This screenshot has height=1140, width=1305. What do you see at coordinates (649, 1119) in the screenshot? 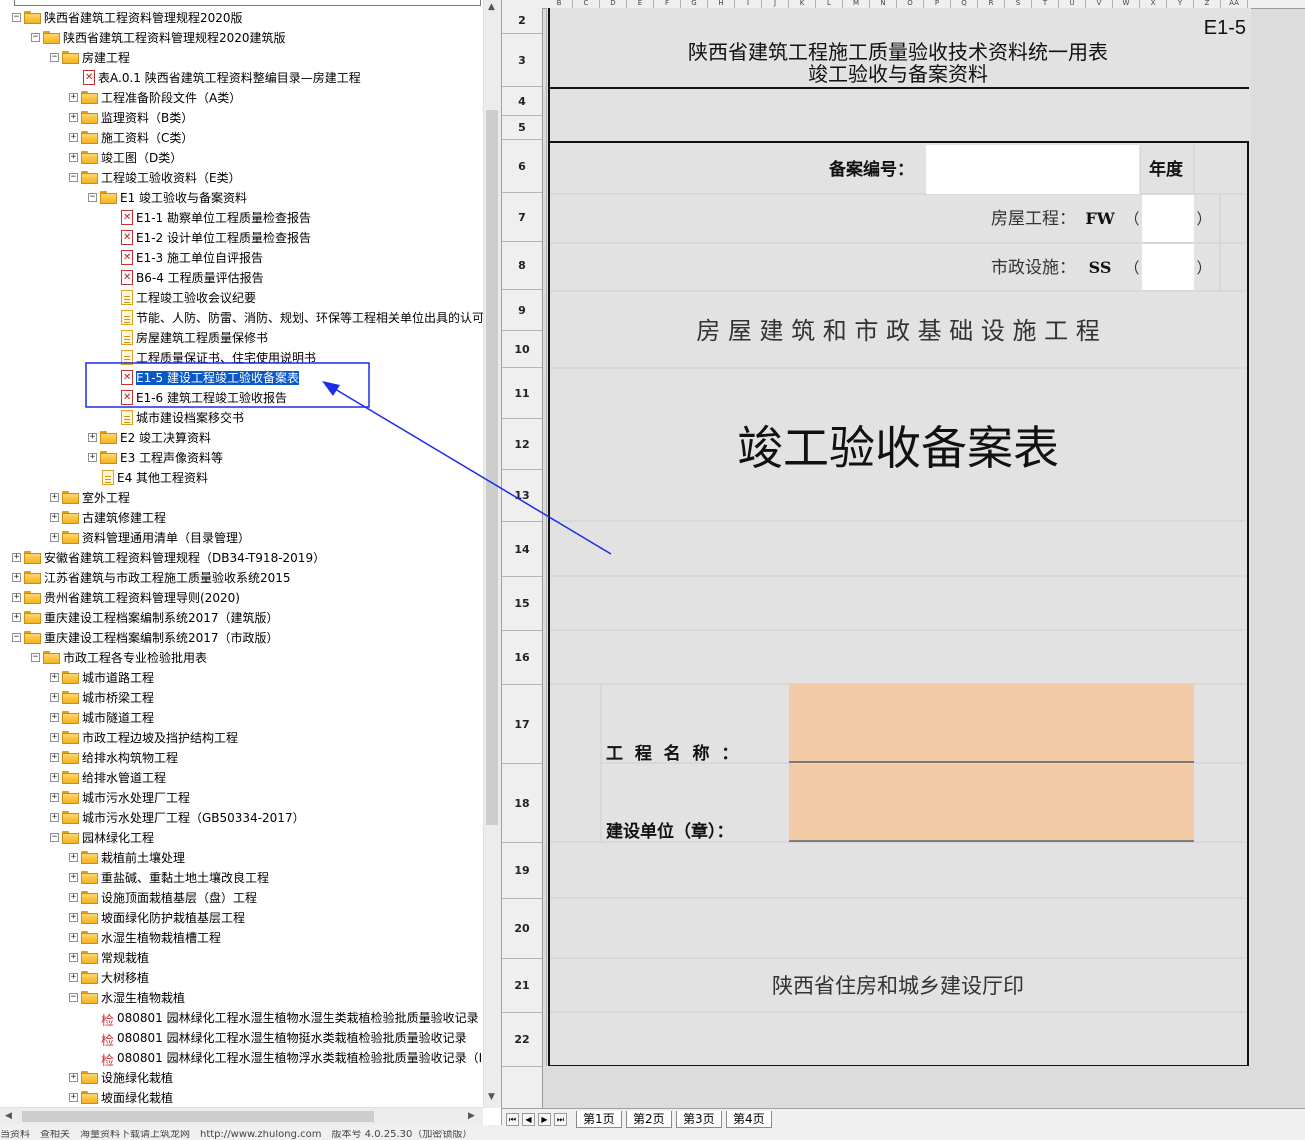
I see `sheet-tab: 第2页` at bounding box center [649, 1119].